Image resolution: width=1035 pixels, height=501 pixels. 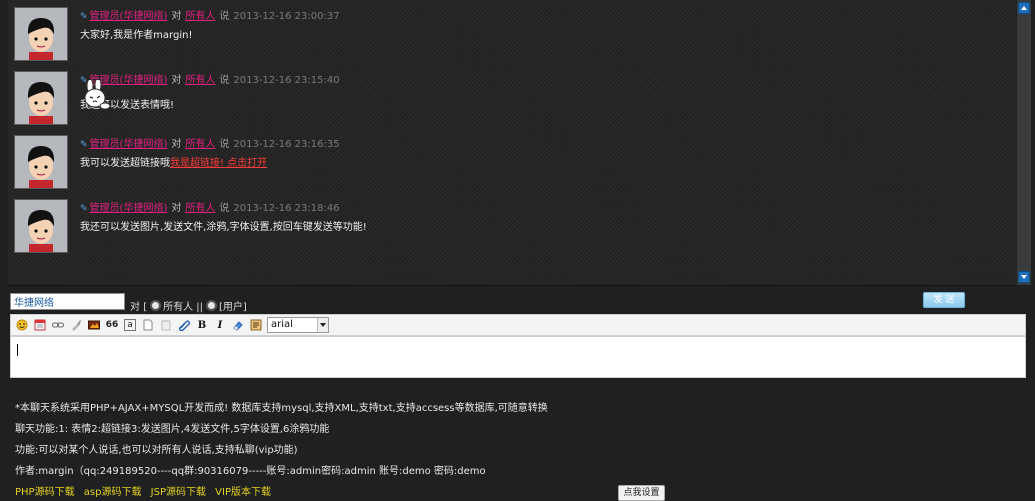 I want to click on scroll-down-icon, so click(x=1024, y=277).